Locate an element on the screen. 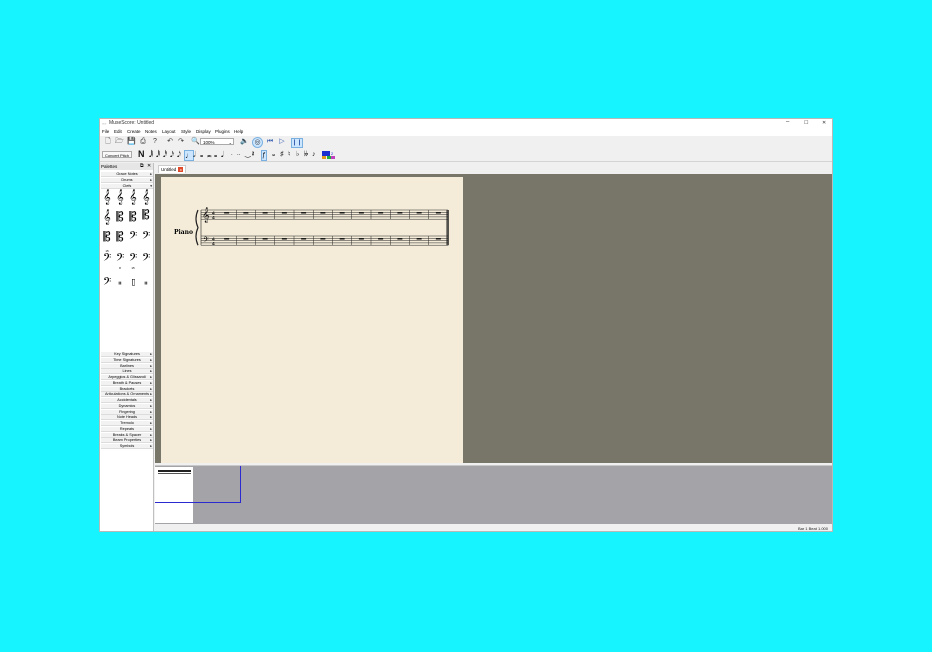  close-icon: ✕ is located at coordinates (824, 123).